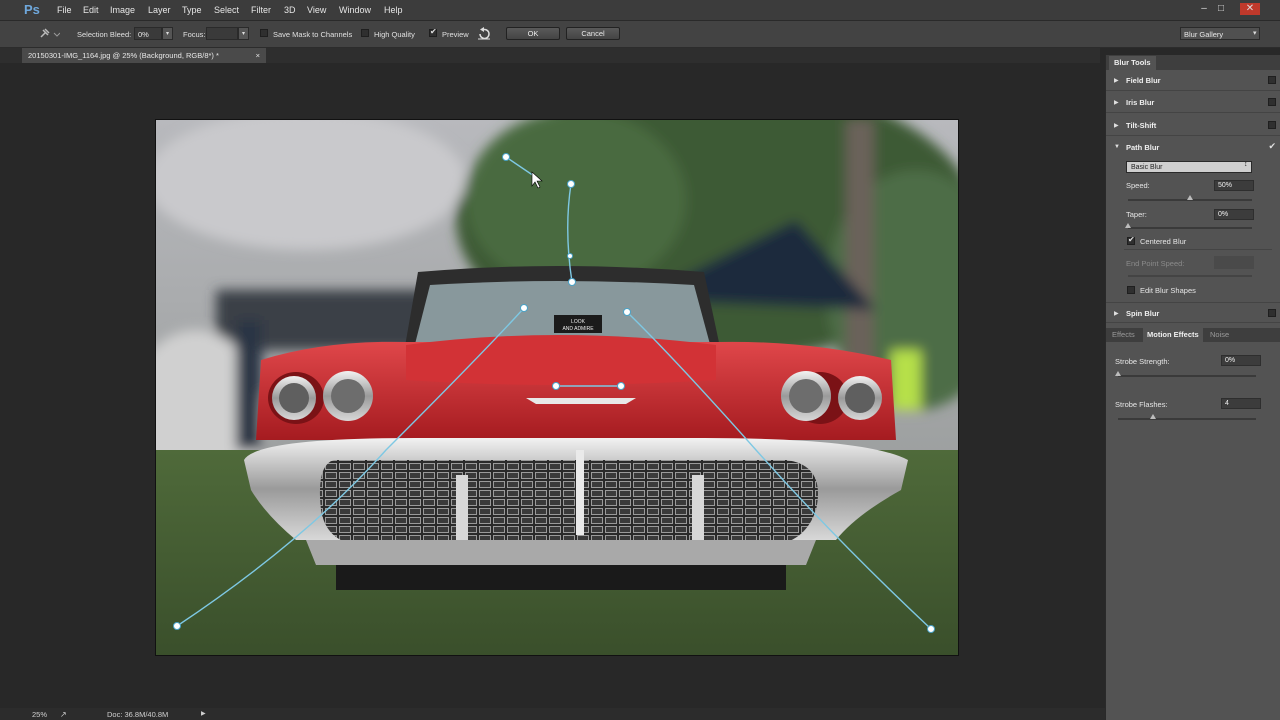 This screenshot has height=720, width=1280. Describe the element at coordinates (578, 322) in the screenshot. I see `plate-line-1: LOOK` at that location.